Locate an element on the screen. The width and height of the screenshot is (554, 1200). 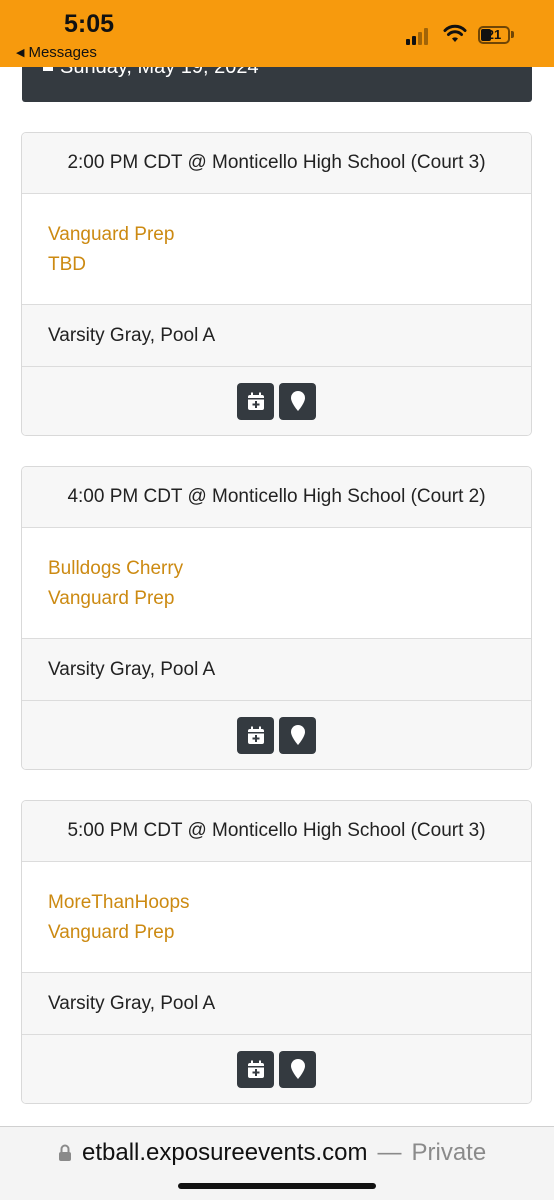
game-teams: Bulldogs Cherry Vanguard Prep is located at coordinates (276, 583).